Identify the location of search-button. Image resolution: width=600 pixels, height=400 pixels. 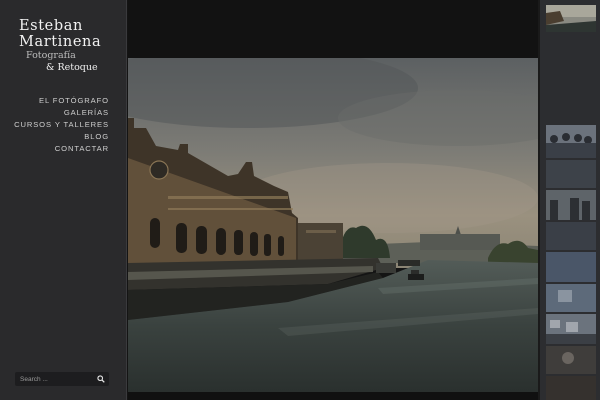
(101, 379).